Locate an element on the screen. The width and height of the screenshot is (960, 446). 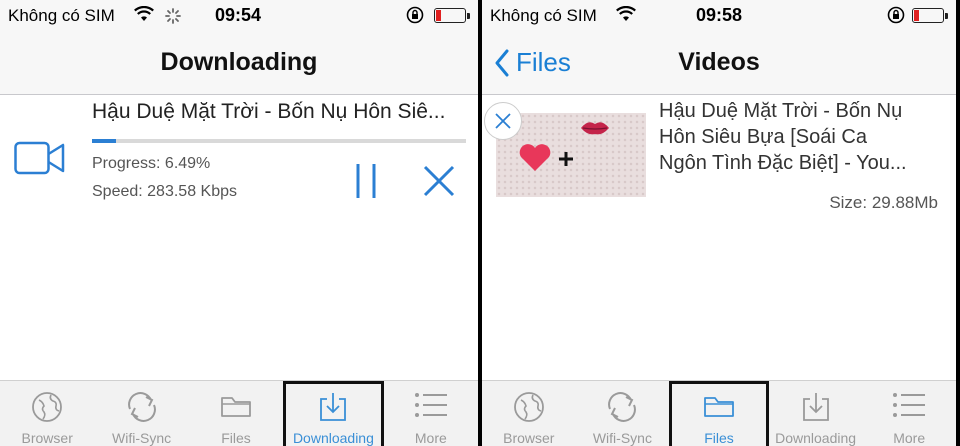
status-bar: Không có SIM 09:54 is located at coordinates (239, 15).